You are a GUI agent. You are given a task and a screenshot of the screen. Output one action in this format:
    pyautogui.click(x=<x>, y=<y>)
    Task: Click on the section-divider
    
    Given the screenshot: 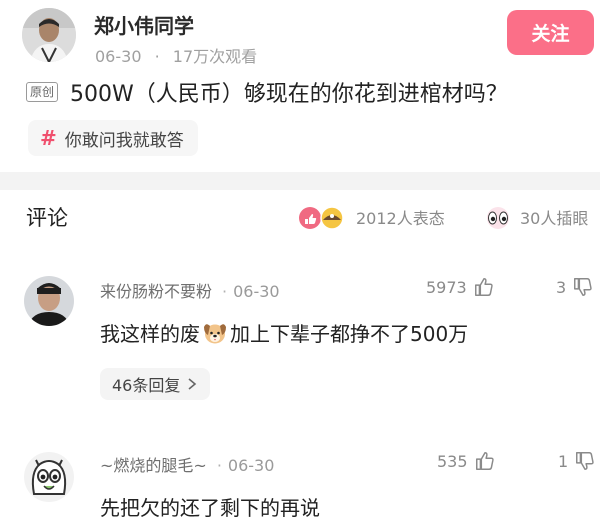 What is the action you would take?
    pyautogui.click(x=300, y=181)
    